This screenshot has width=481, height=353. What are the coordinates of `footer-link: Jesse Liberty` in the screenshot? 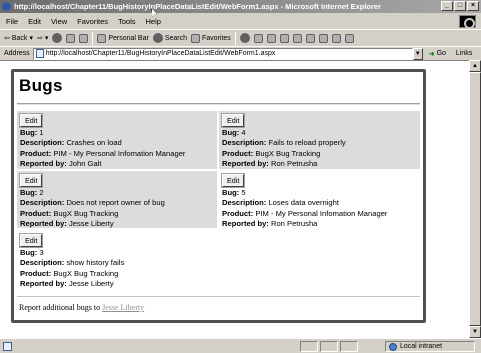 It's located at (123, 307).